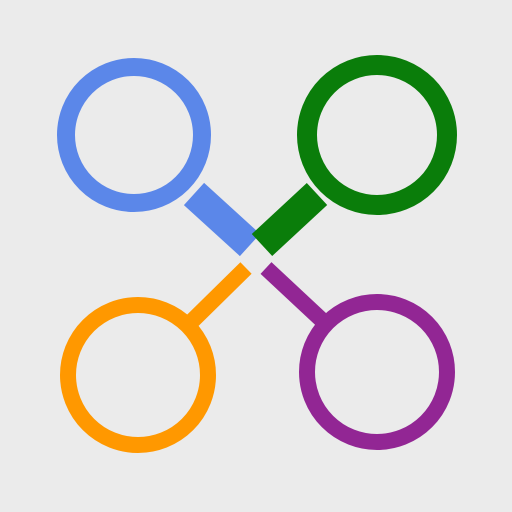 Image resolution: width=512 pixels, height=512 pixels. What do you see at coordinates (377, 135) in the screenshot?
I see `green-ring` at bounding box center [377, 135].